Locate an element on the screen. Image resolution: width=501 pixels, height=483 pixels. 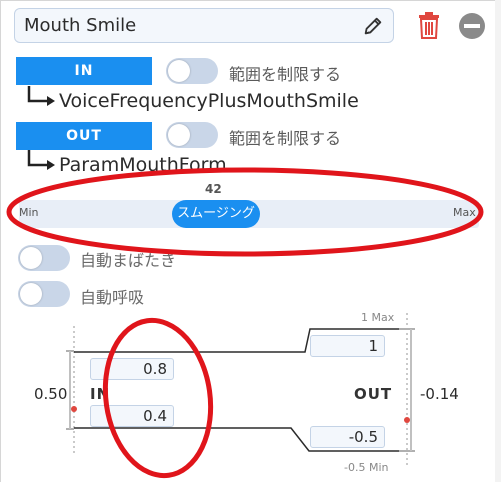
in-min-input: 0.4 is located at coordinates (132, 416).